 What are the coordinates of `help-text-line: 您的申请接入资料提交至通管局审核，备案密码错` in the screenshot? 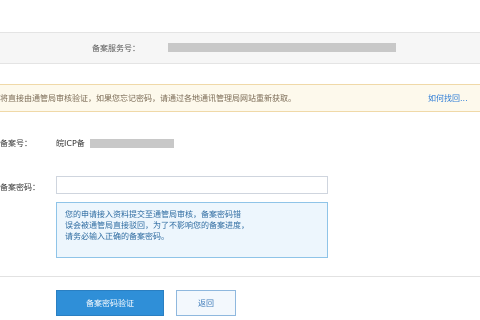 It's located at (153, 214).